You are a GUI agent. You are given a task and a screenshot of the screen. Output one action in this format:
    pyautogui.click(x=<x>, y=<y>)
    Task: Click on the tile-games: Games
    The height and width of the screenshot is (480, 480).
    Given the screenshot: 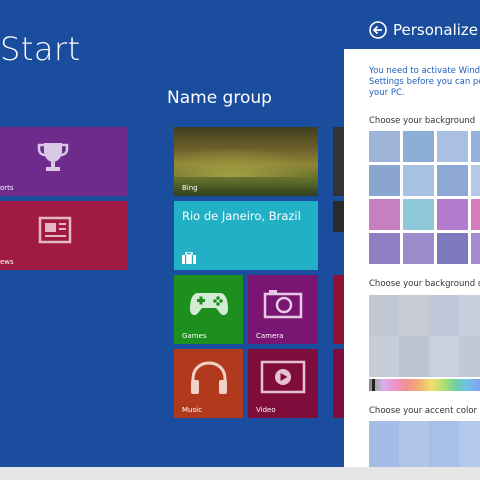 What is the action you would take?
    pyautogui.click(x=208, y=309)
    